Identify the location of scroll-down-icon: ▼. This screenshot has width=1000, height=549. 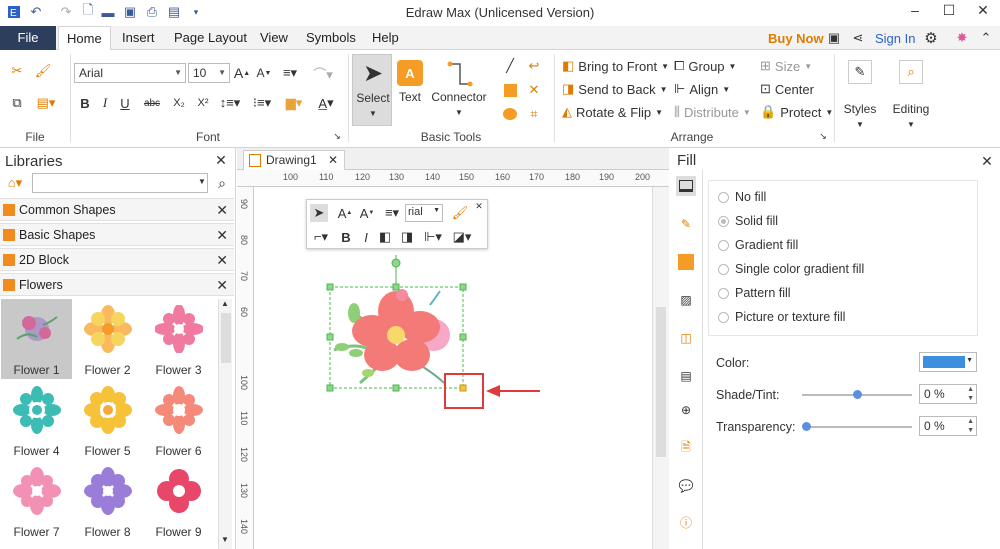
(225, 539).